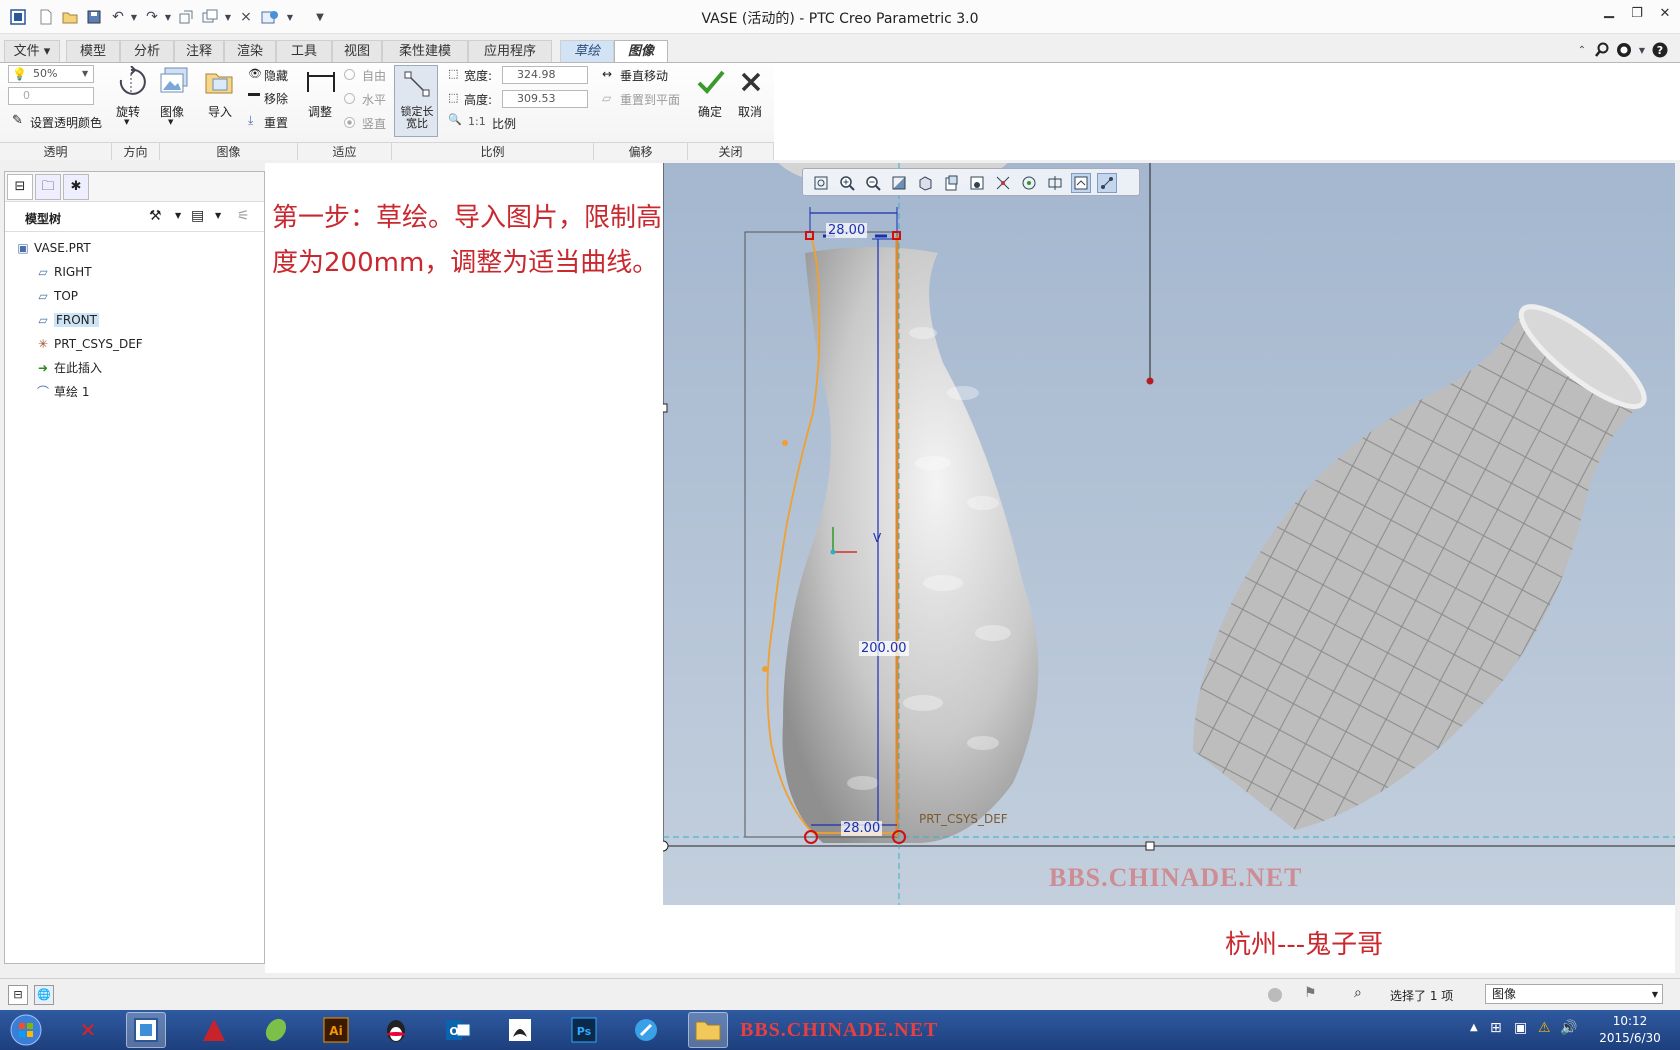 The image size is (1680, 1050). I want to click on taskbar-illustrator-icon: Ai, so click(336, 1030).